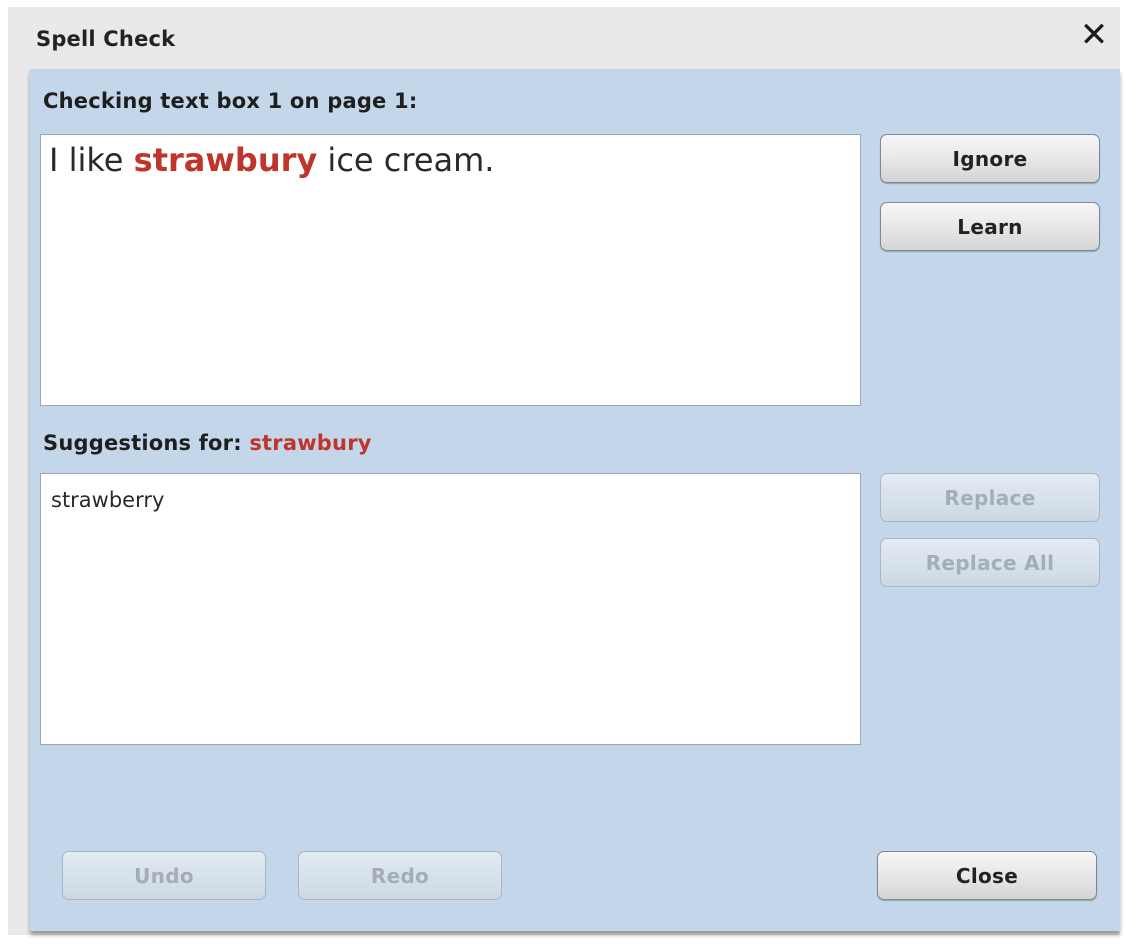 This screenshot has height=944, width=1125. I want to click on replace-all-button: Replace All, so click(990, 562).